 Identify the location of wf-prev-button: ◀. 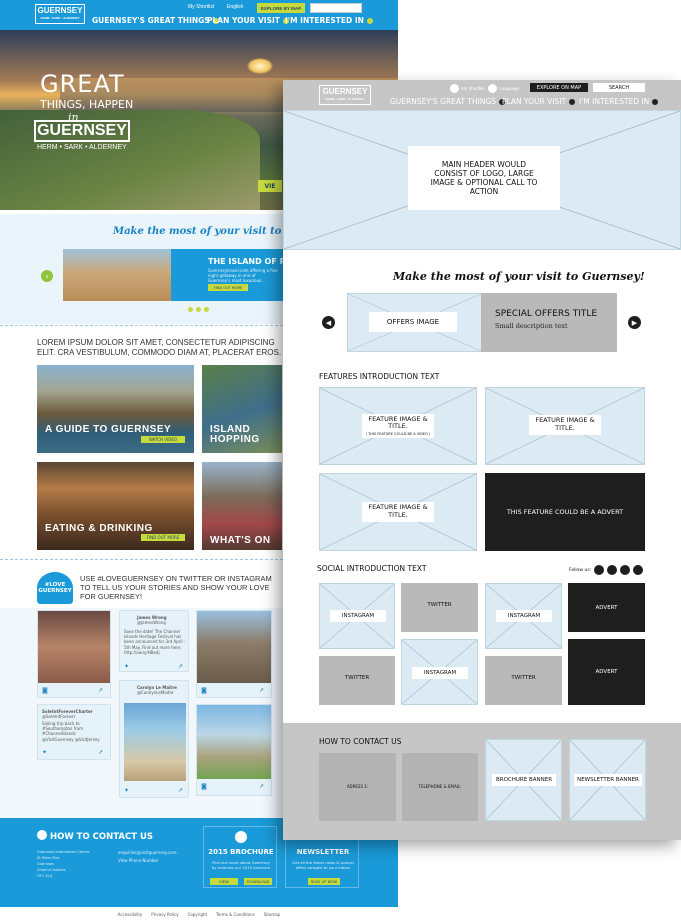
(328, 322).